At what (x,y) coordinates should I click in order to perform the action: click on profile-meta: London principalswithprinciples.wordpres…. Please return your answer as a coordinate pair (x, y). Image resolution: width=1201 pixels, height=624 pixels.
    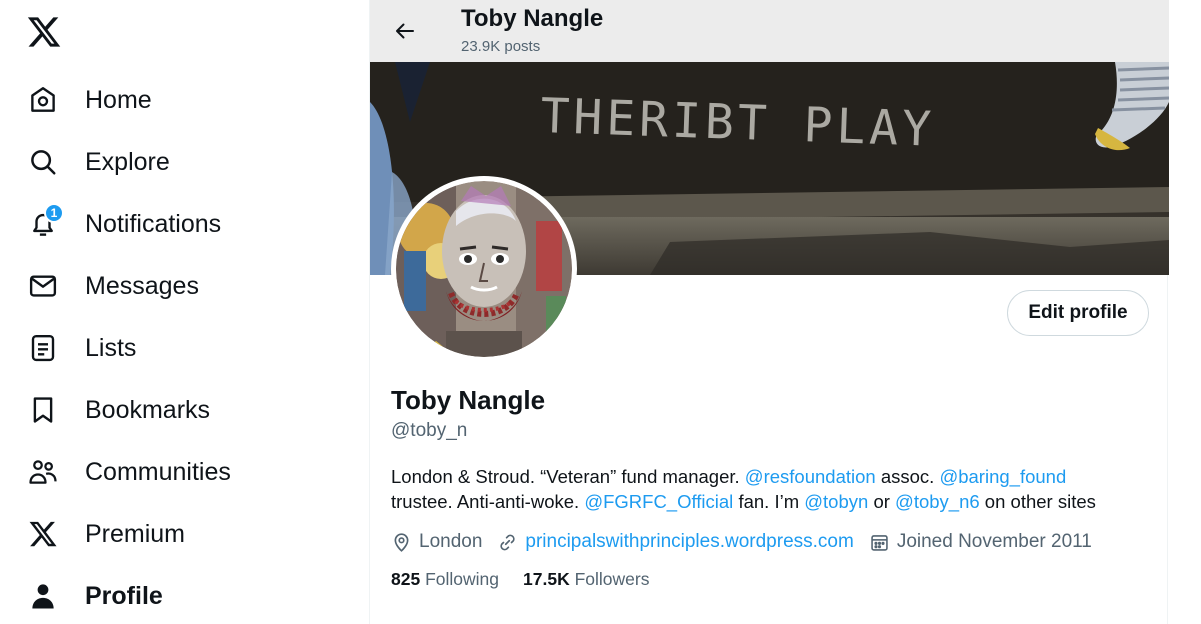
    Looking at the image, I should click on (749, 542).